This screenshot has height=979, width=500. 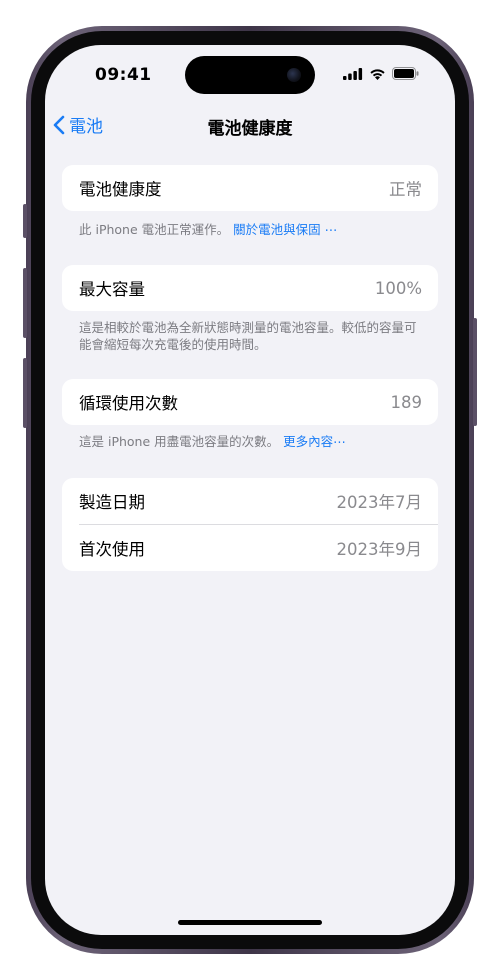 I want to click on dynamic-island, so click(x=250, y=75).